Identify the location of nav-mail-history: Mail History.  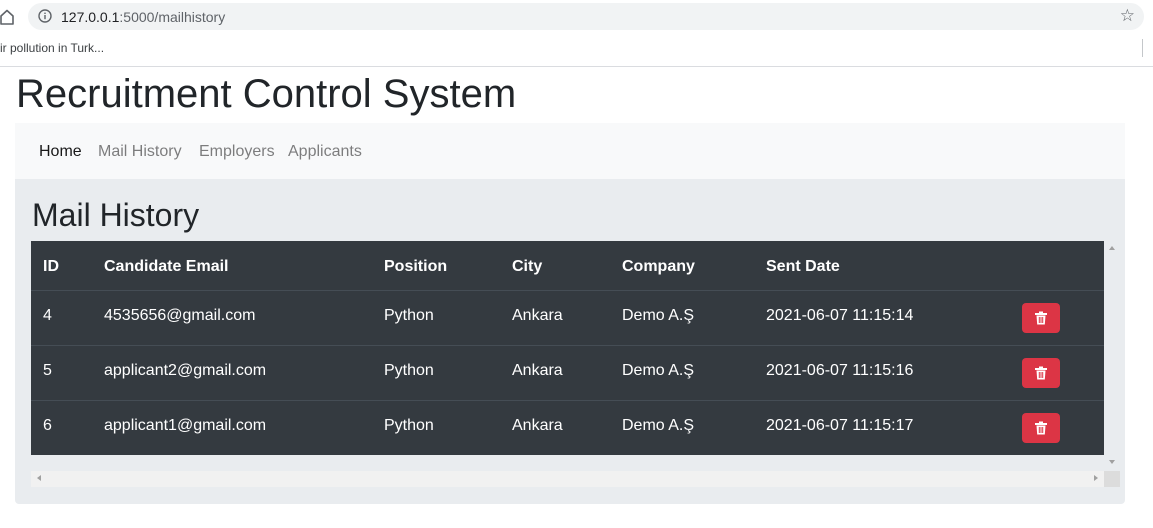
(140, 152).